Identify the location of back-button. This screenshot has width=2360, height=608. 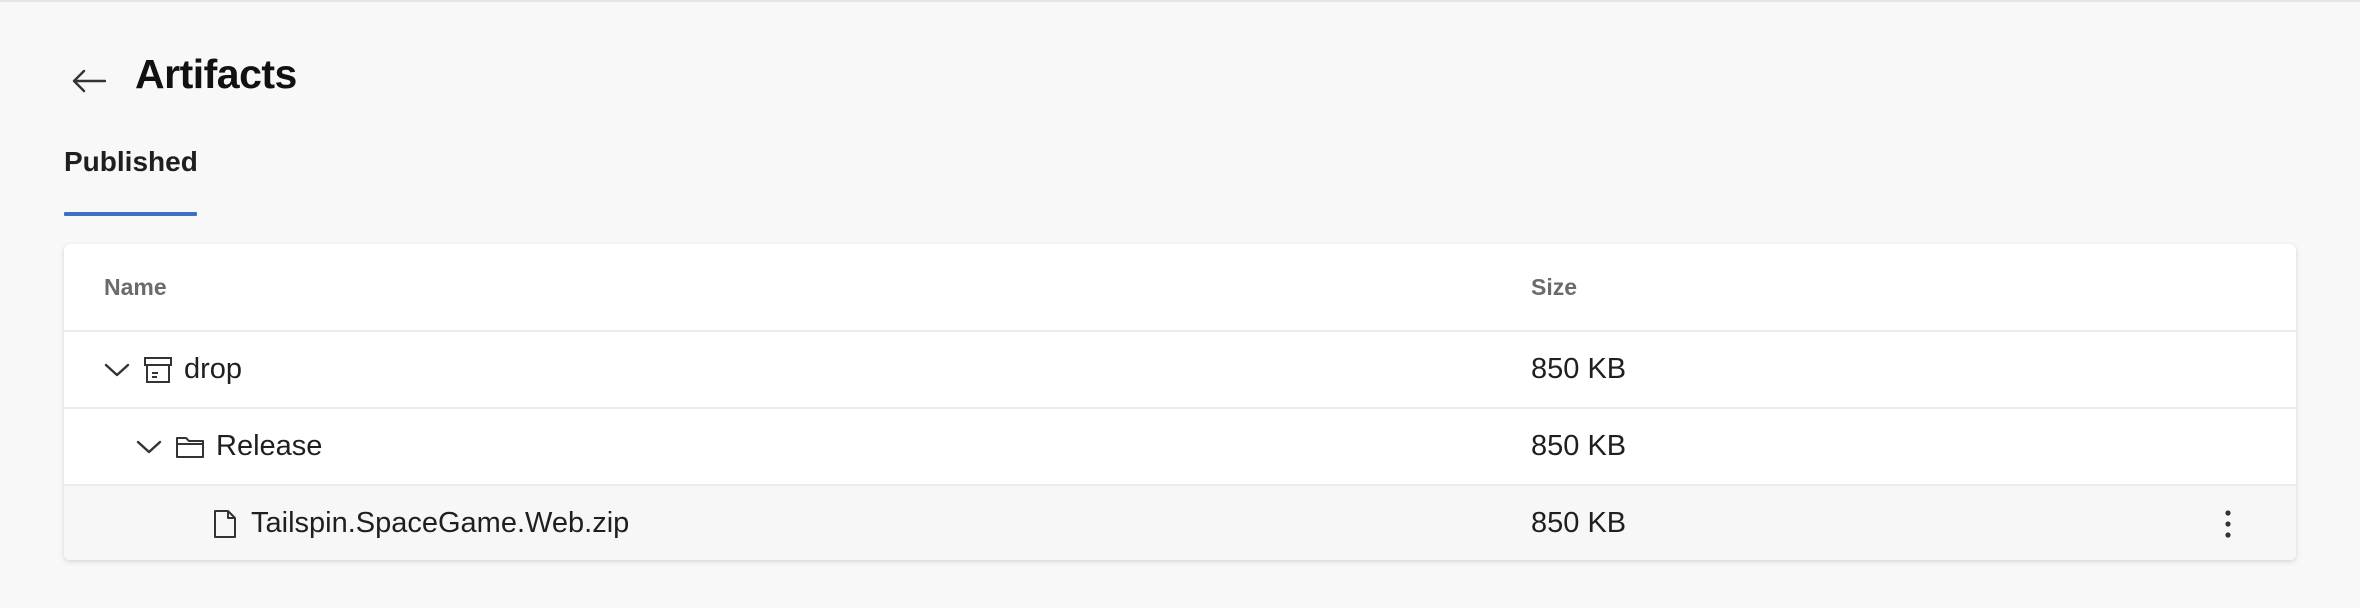
(89, 81).